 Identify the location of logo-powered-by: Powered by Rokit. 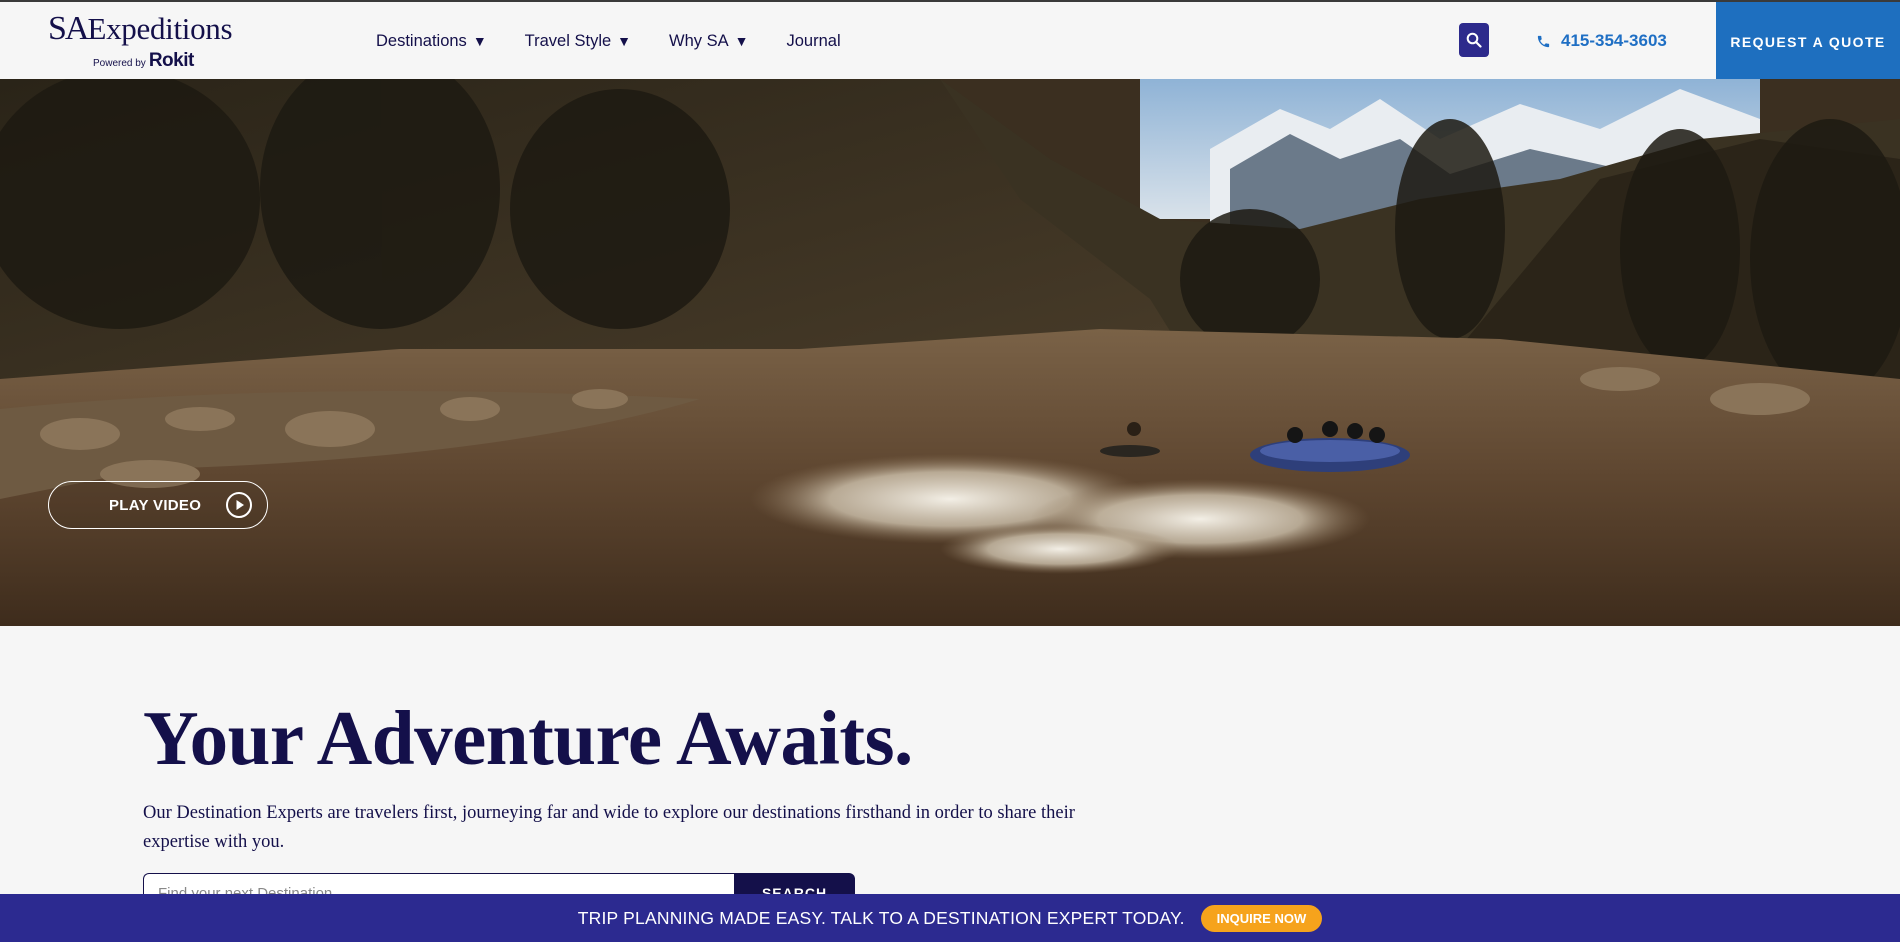
(143, 61).